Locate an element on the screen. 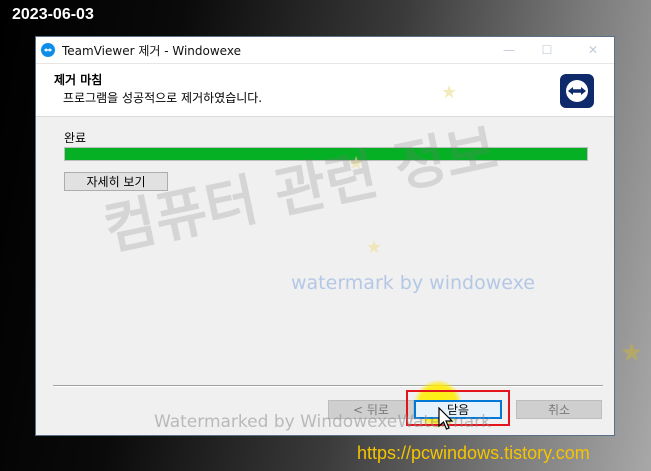 Image resolution: width=651 pixels, height=471 pixels. window-title: TeamViewer 제거 - Windowexe is located at coordinates (151, 50).